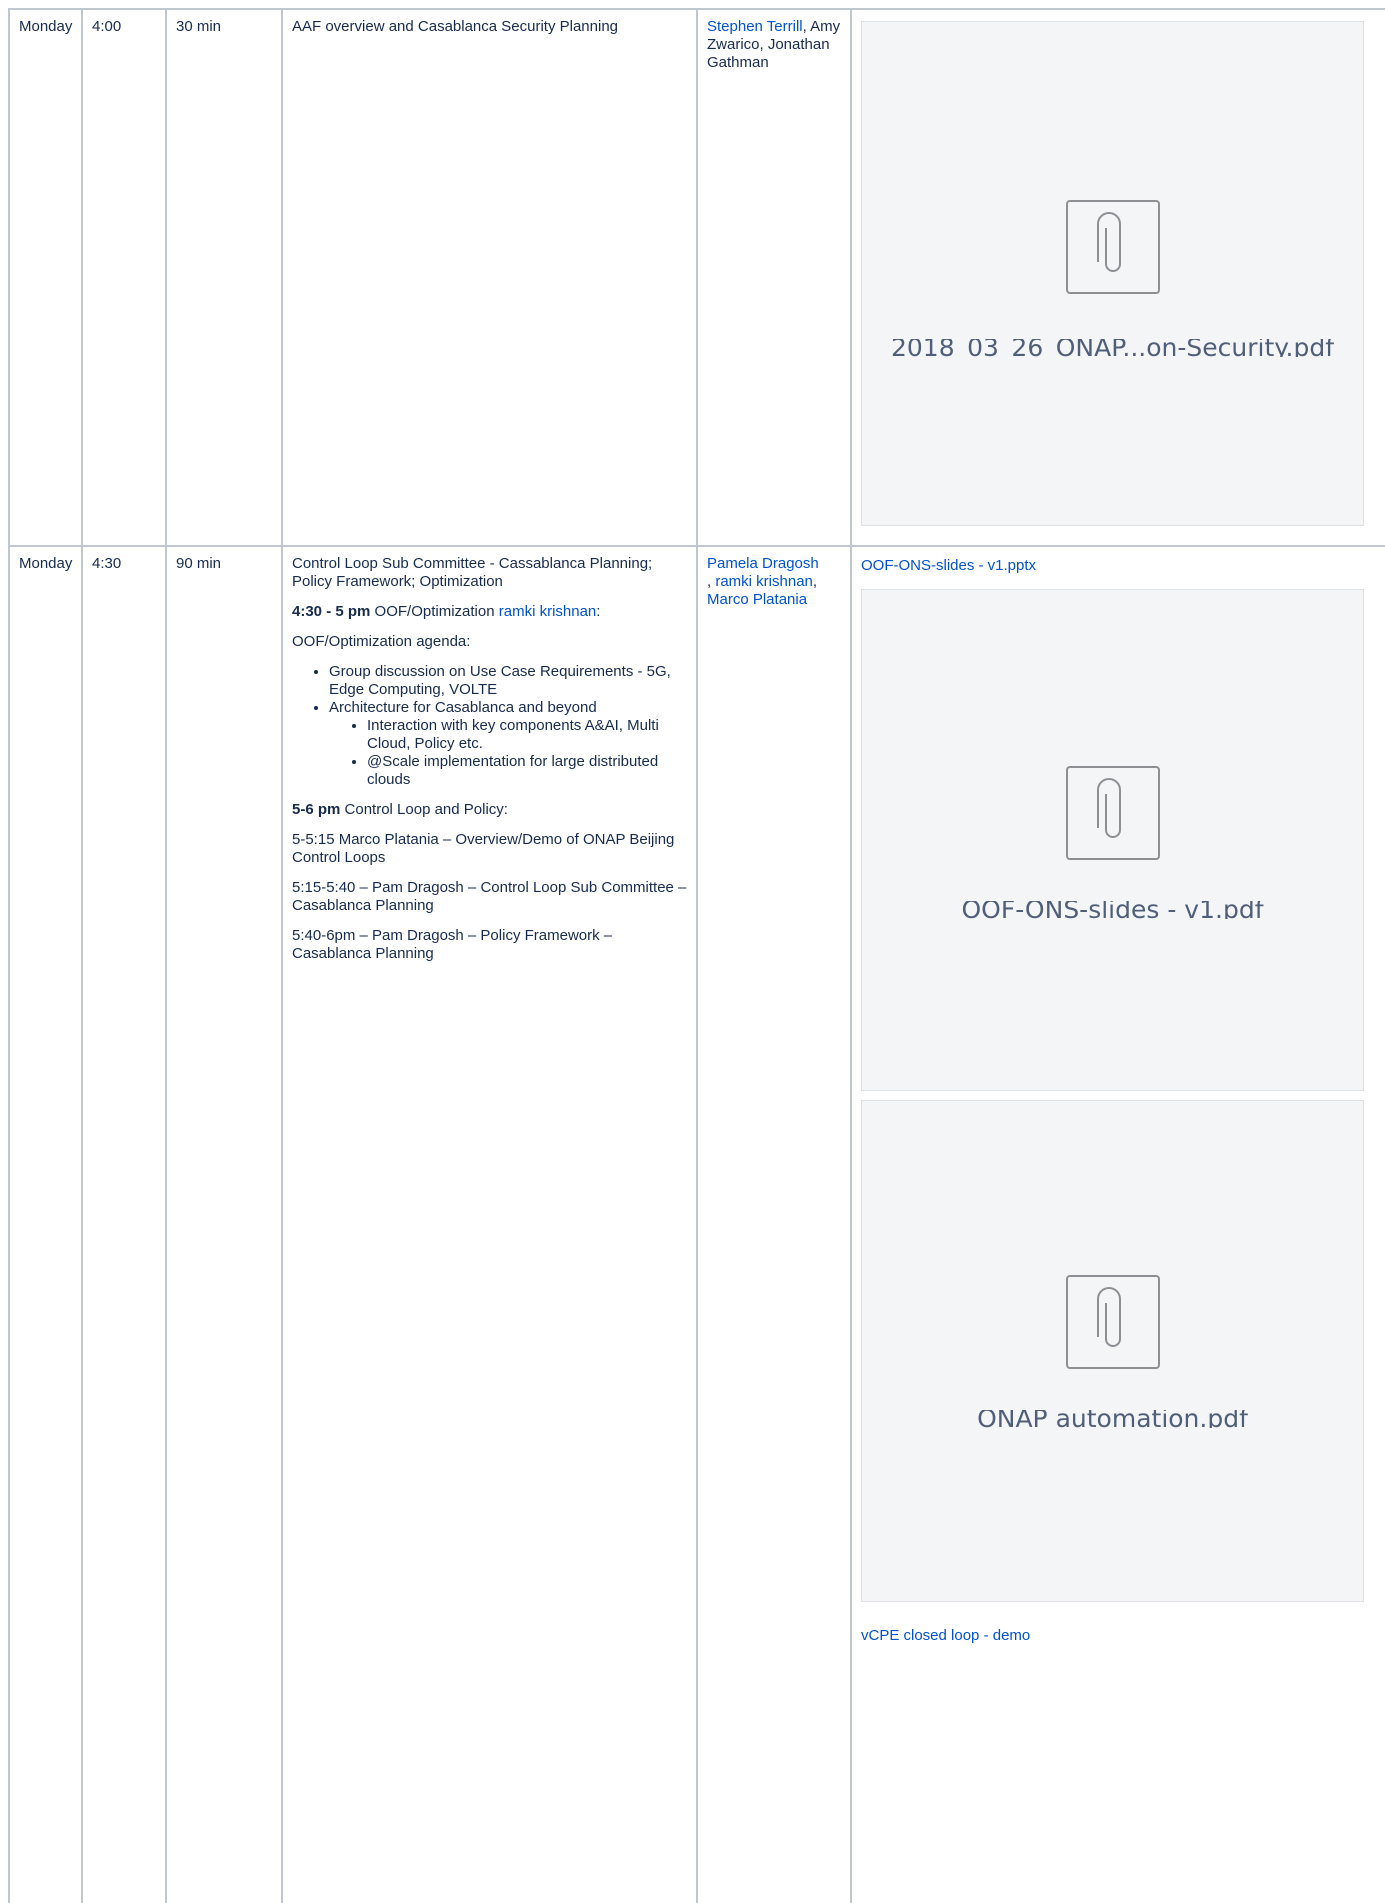 The image size is (1385, 1903). I want to click on list-item-text: Architecture for Casablanca and beyond, so click(463, 707).